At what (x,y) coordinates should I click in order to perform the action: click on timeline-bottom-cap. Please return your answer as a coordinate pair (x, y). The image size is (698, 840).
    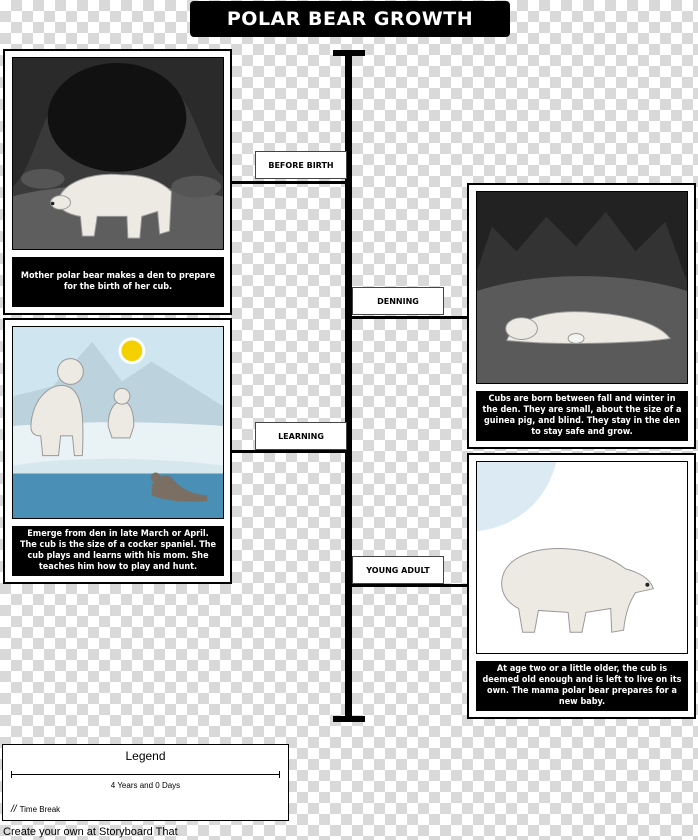
    Looking at the image, I should click on (349, 719).